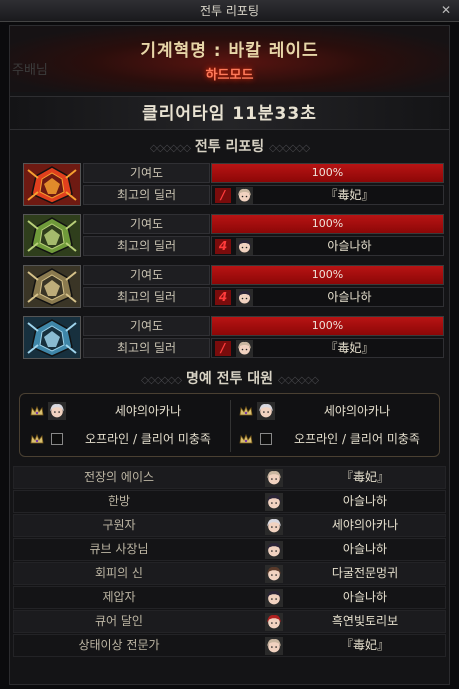 Image resolution: width=459 pixels, height=689 pixels. Describe the element at coordinates (119, 549) in the screenshot. I see `award-title: 큐브 사장님` at that location.